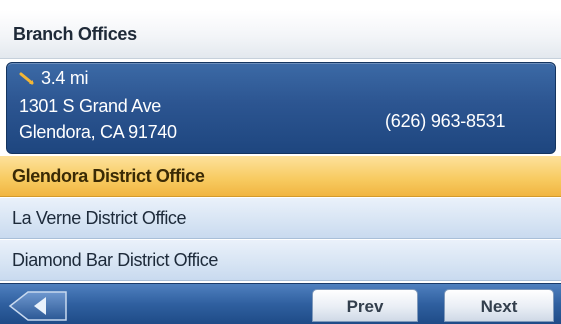  I want to click on list-item-diamond-bar: Diamond Bar District Office, so click(280, 260).